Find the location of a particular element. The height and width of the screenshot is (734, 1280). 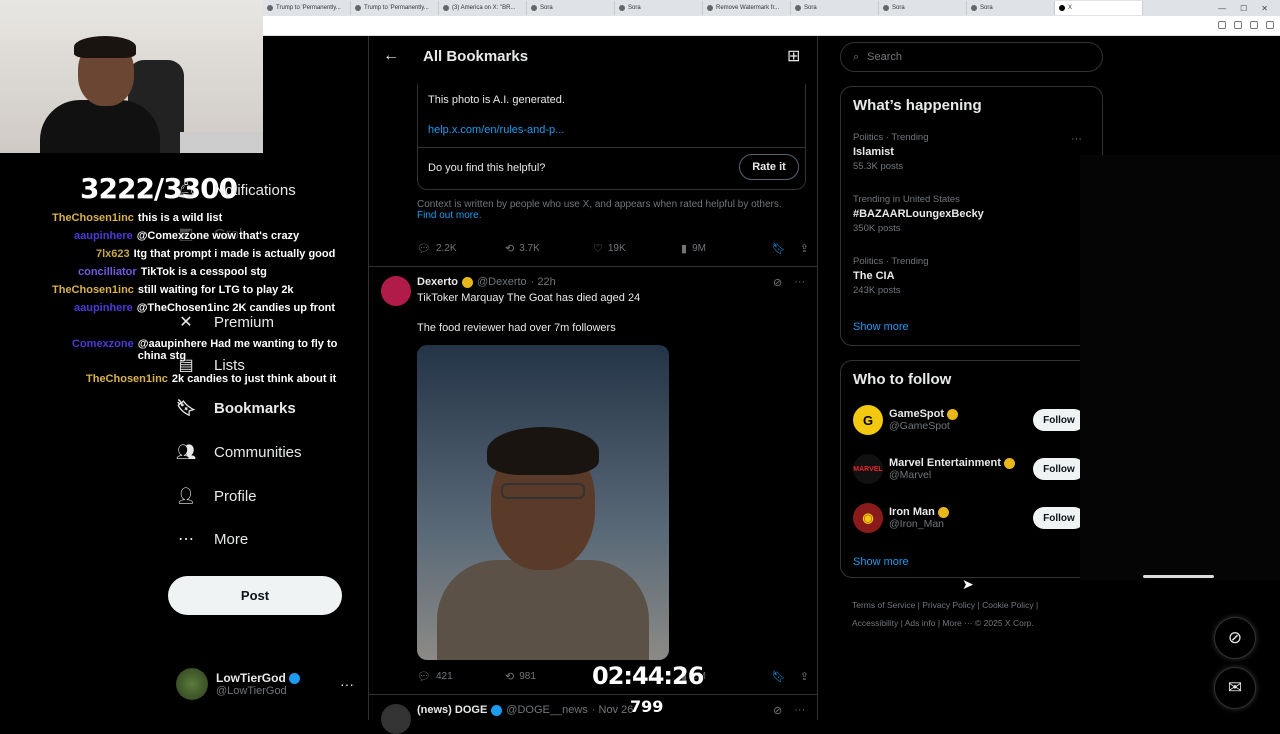

verified-badge-icon is located at coordinates (295, 679).